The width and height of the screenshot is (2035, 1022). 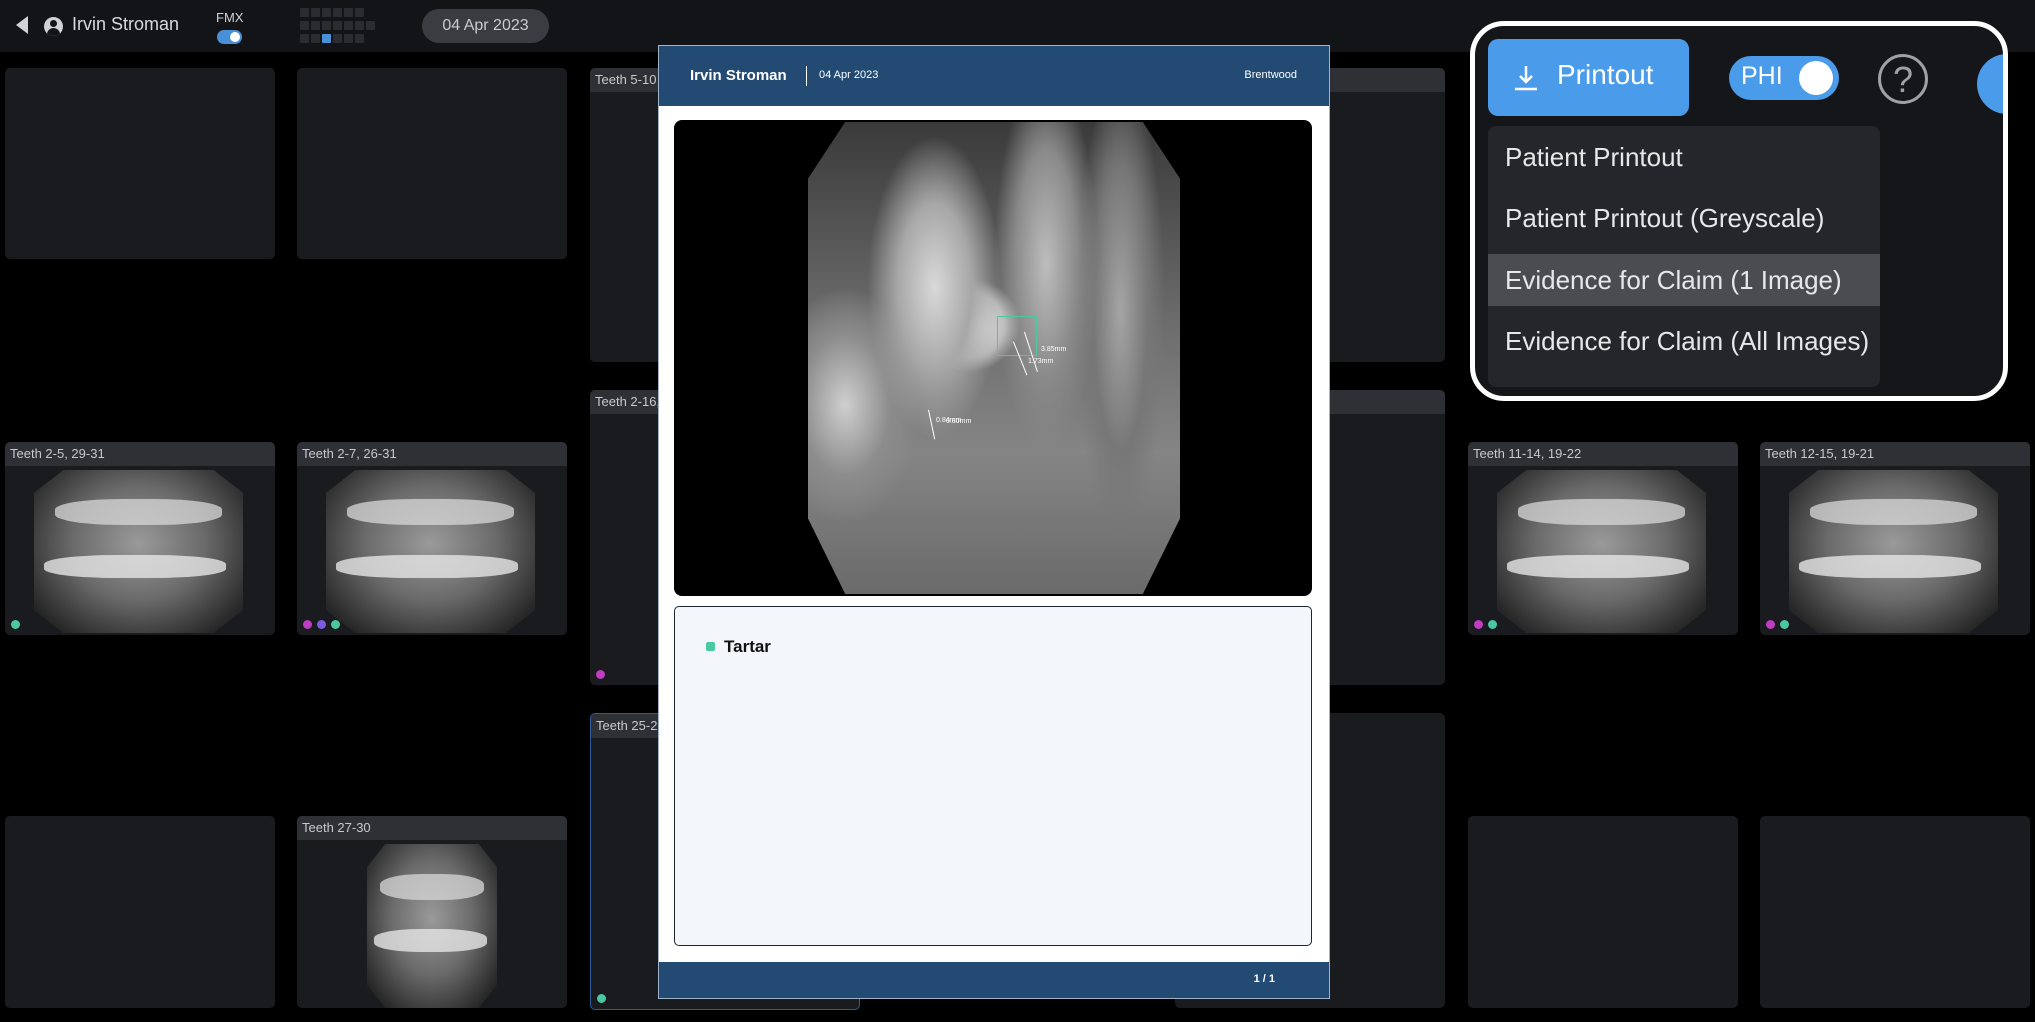 What do you see at coordinates (747, 646) in the screenshot?
I see `finding-label: Tartar` at bounding box center [747, 646].